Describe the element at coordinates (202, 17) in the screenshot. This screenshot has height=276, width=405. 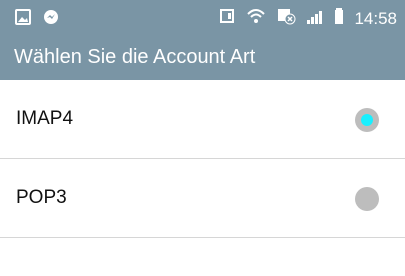
I see `status-bar: 14:58` at that location.